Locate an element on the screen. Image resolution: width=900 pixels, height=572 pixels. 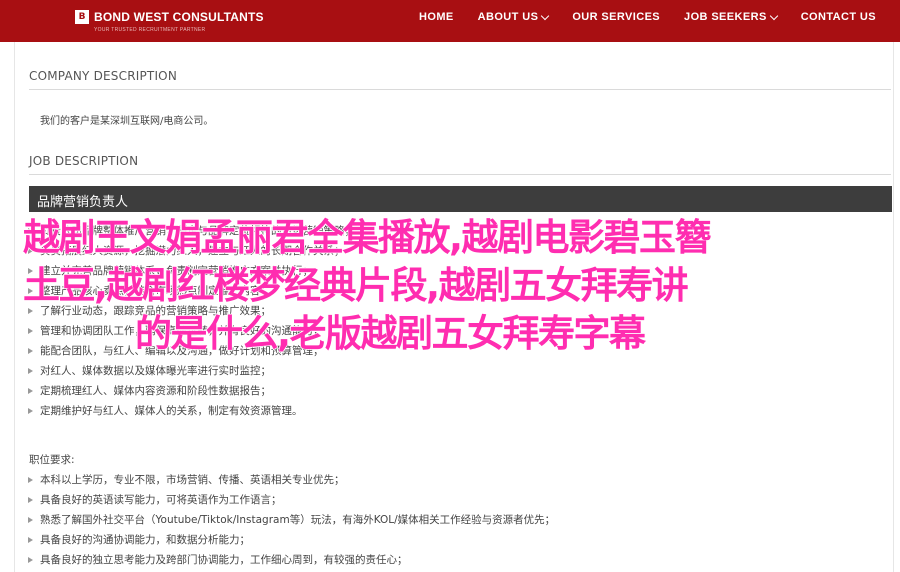
list-item: 本科以上学历，专业不限，市场营销、传播、英语相关专业优先； is located at coordinates (291, 480).